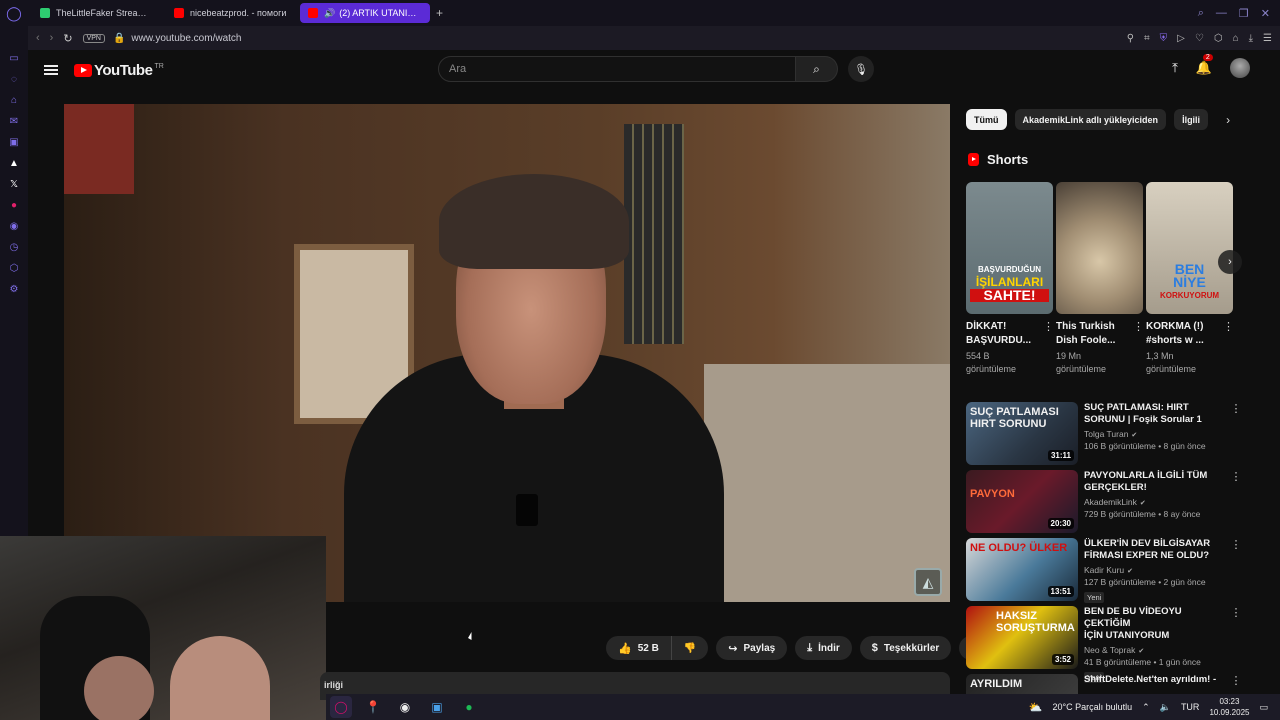 The width and height of the screenshot is (1280, 720). What do you see at coordinates (617, 69) in the screenshot?
I see `search-input` at bounding box center [617, 69].